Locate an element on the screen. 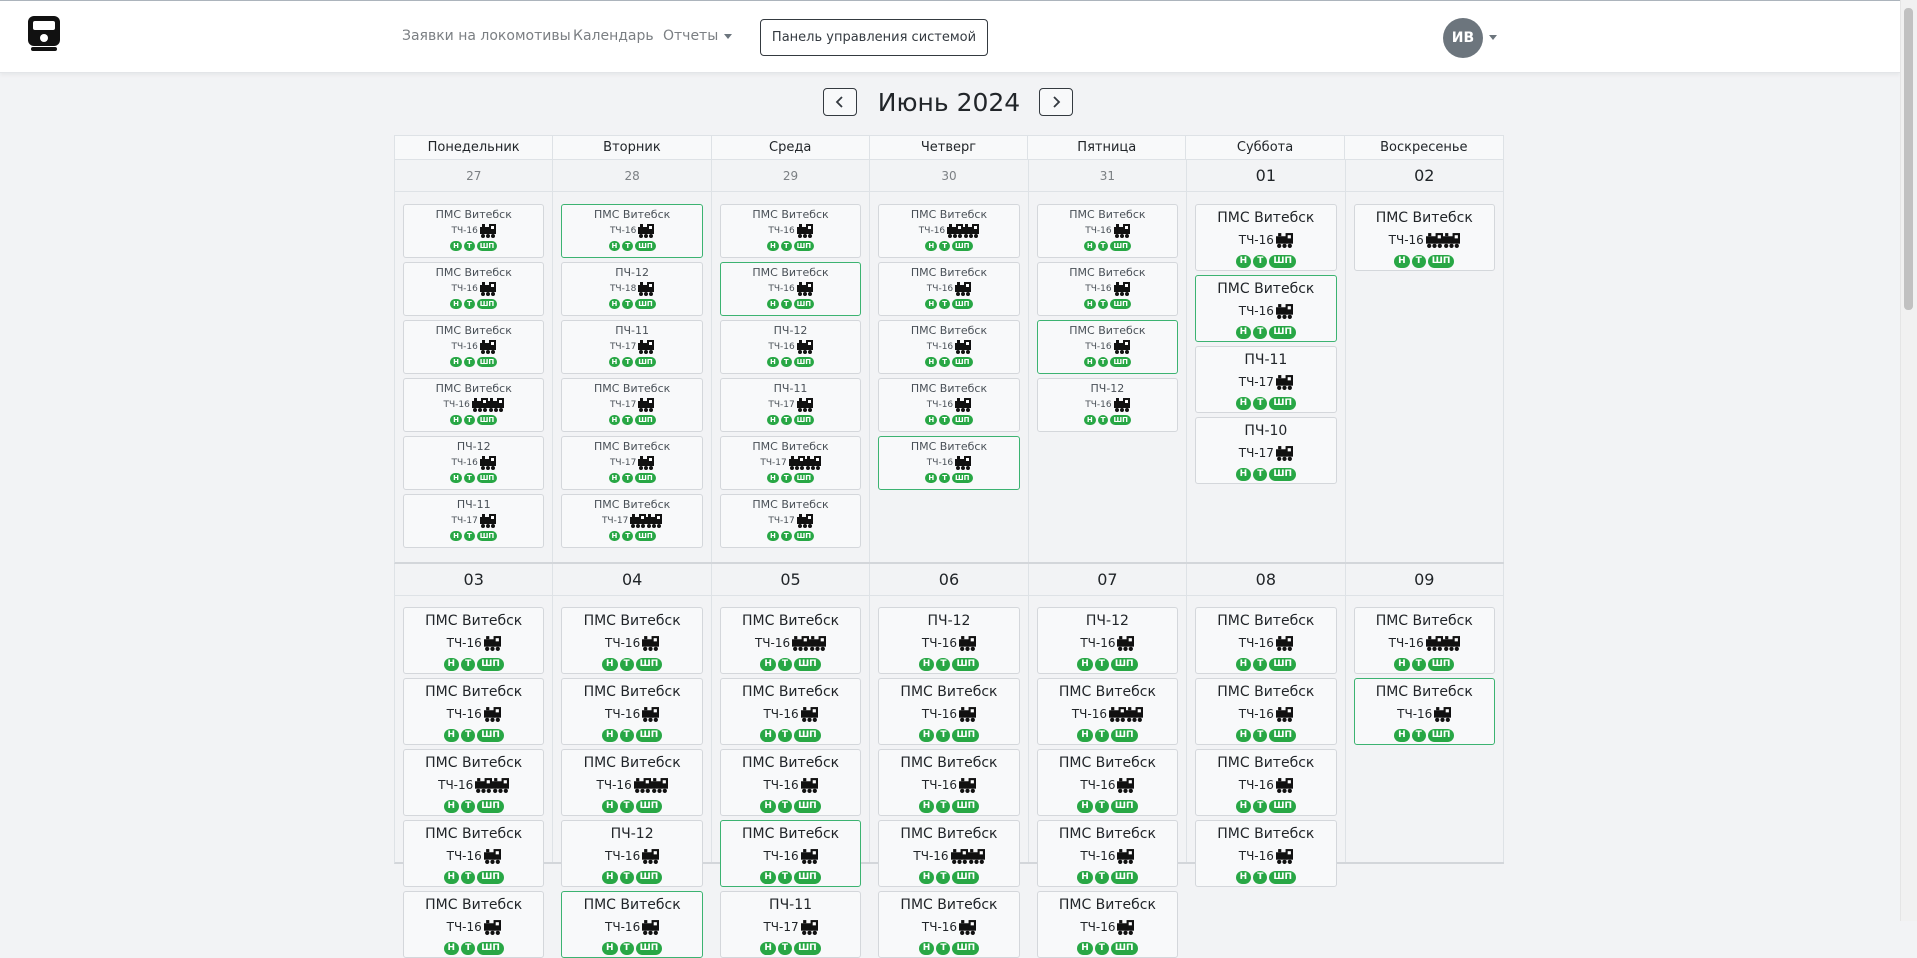 This screenshot has width=1917, height=958. request-unit: ТЧ-16 is located at coordinates (1098, 927).